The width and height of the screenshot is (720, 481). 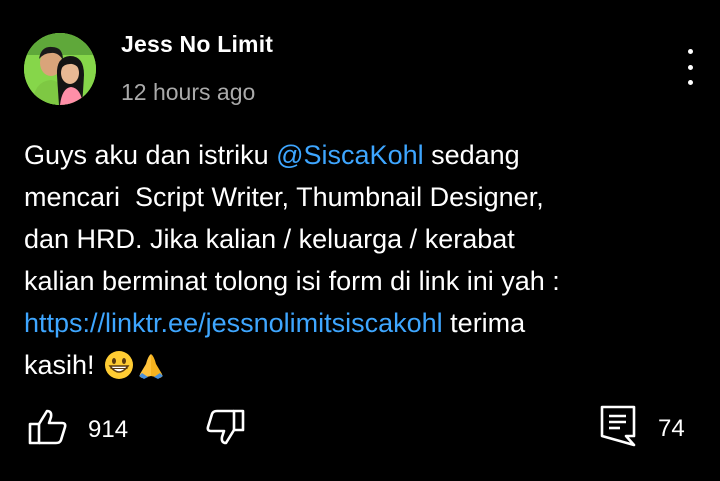 I want to click on like-count: 914, so click(x=108, y=429).